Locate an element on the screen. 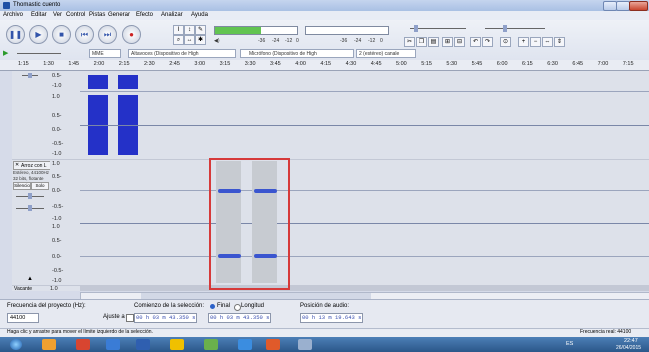  channels-select: 2 (estéreo) canale is located at coordinates (386, 53).